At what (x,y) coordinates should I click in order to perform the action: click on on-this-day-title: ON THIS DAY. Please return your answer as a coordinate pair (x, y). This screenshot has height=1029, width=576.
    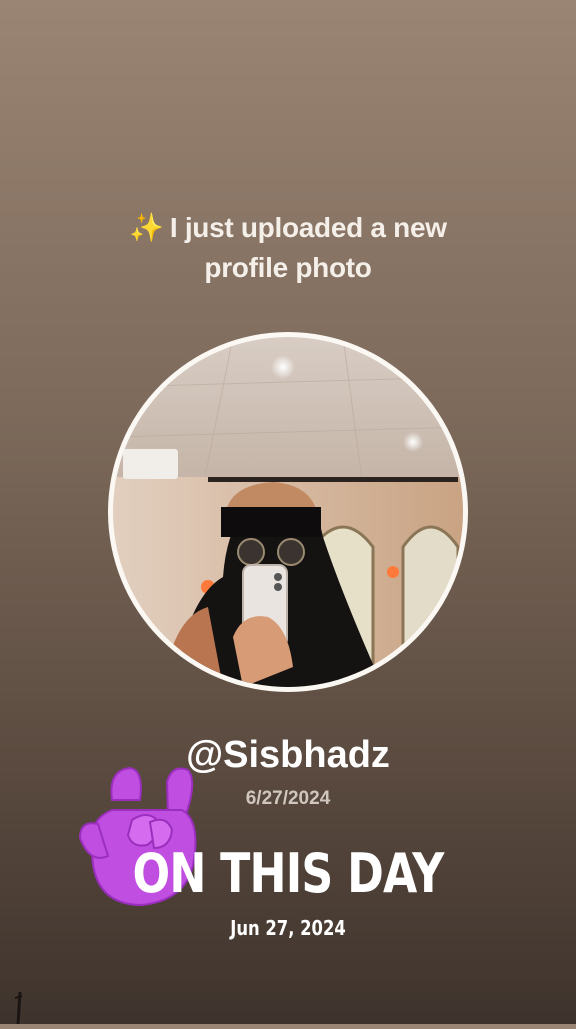
    Looking at the image, I should click on (288, 873).